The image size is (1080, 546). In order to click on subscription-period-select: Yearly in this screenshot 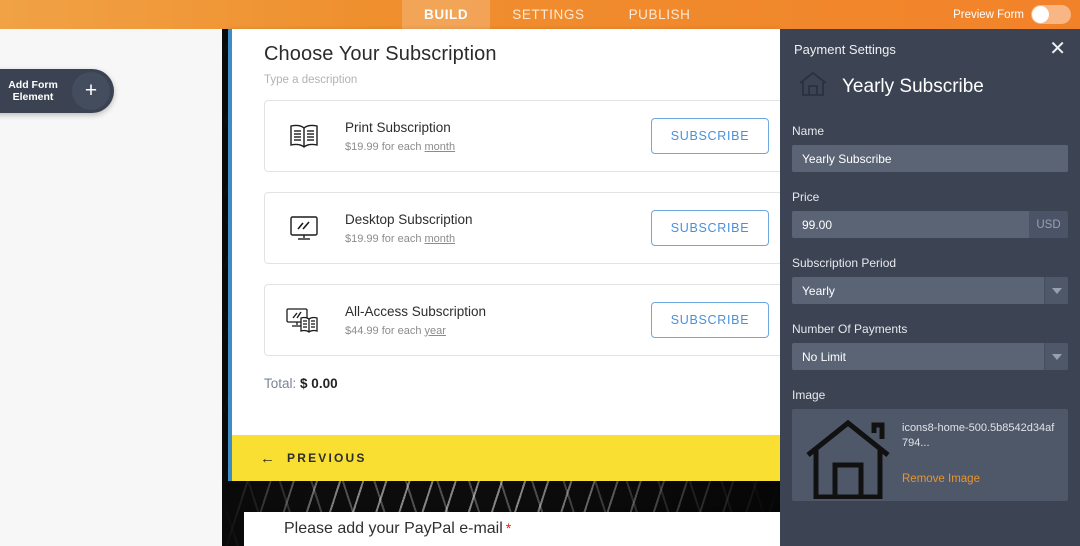, I will do `click(930, 290)`.